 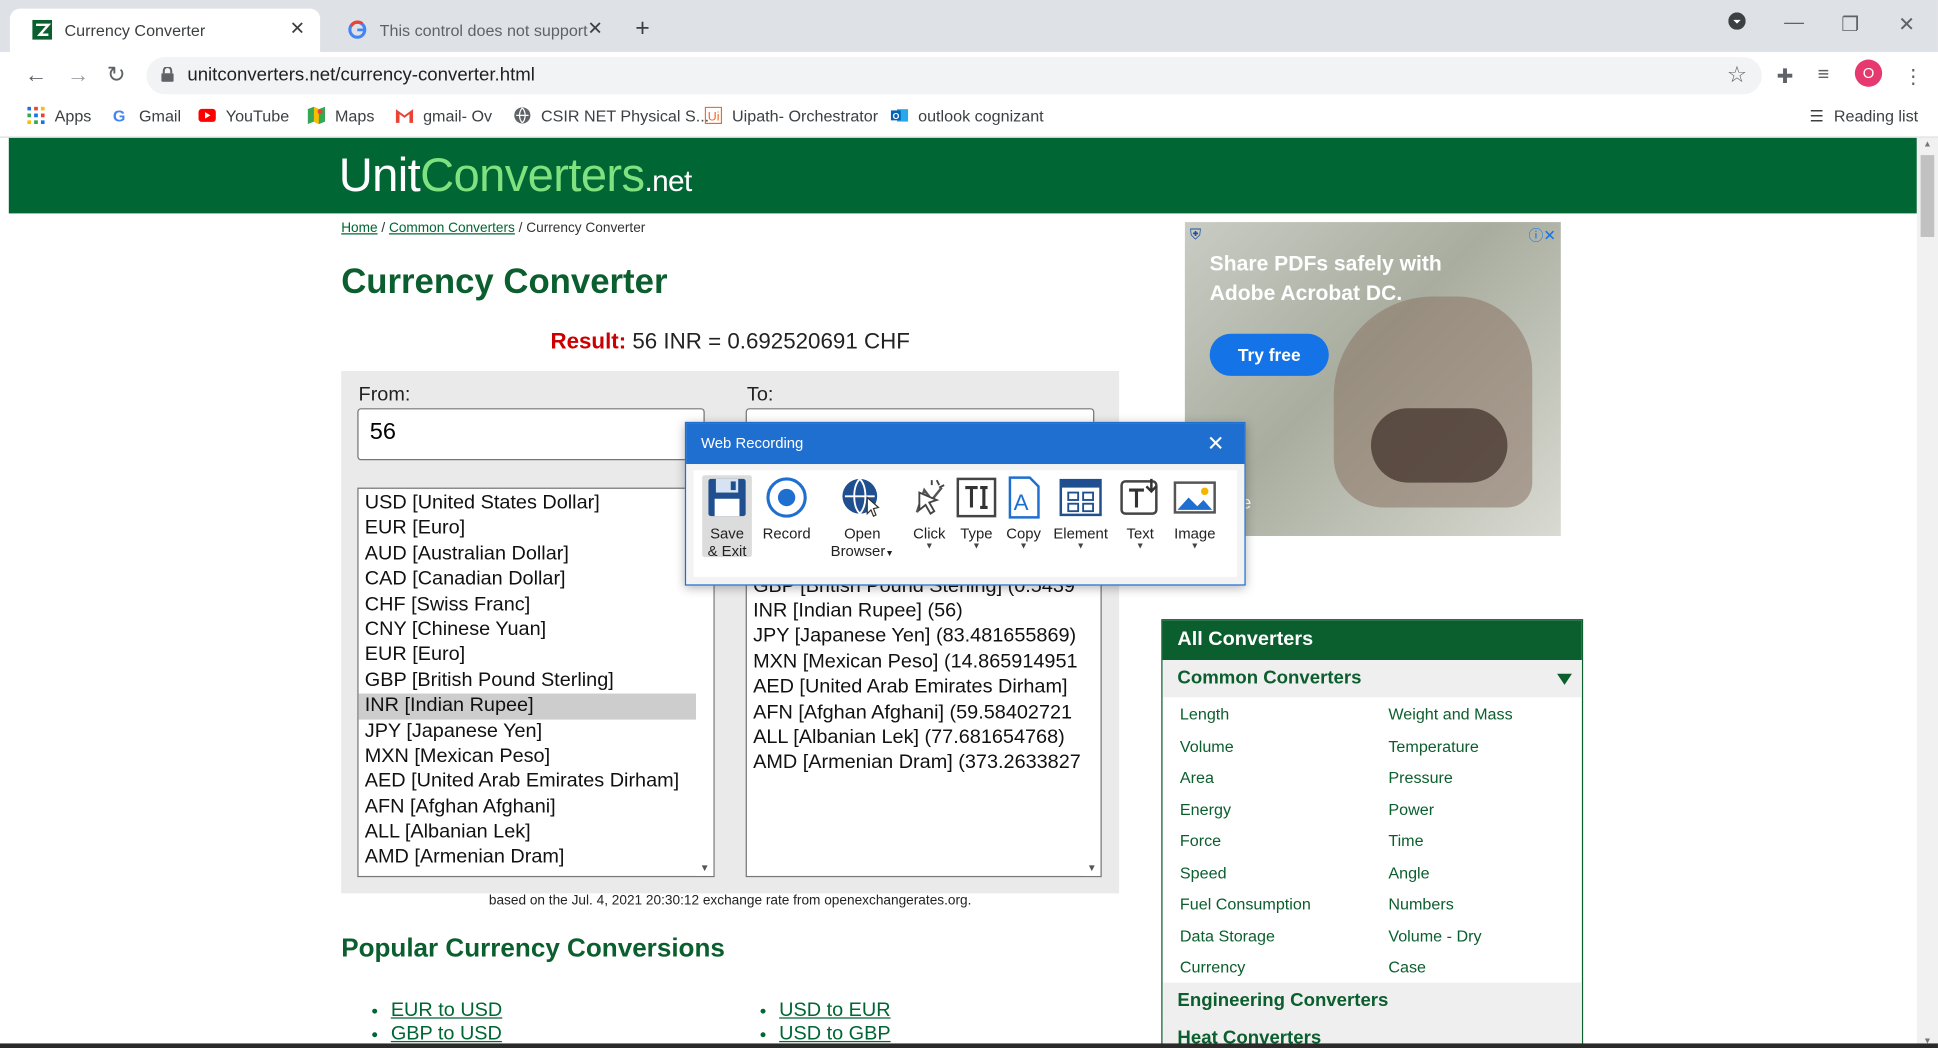 What do you see at coordinates (1927, 196) in the screenshot?
I see `scrollbar-thumb` at bounding box center [1927, 196].